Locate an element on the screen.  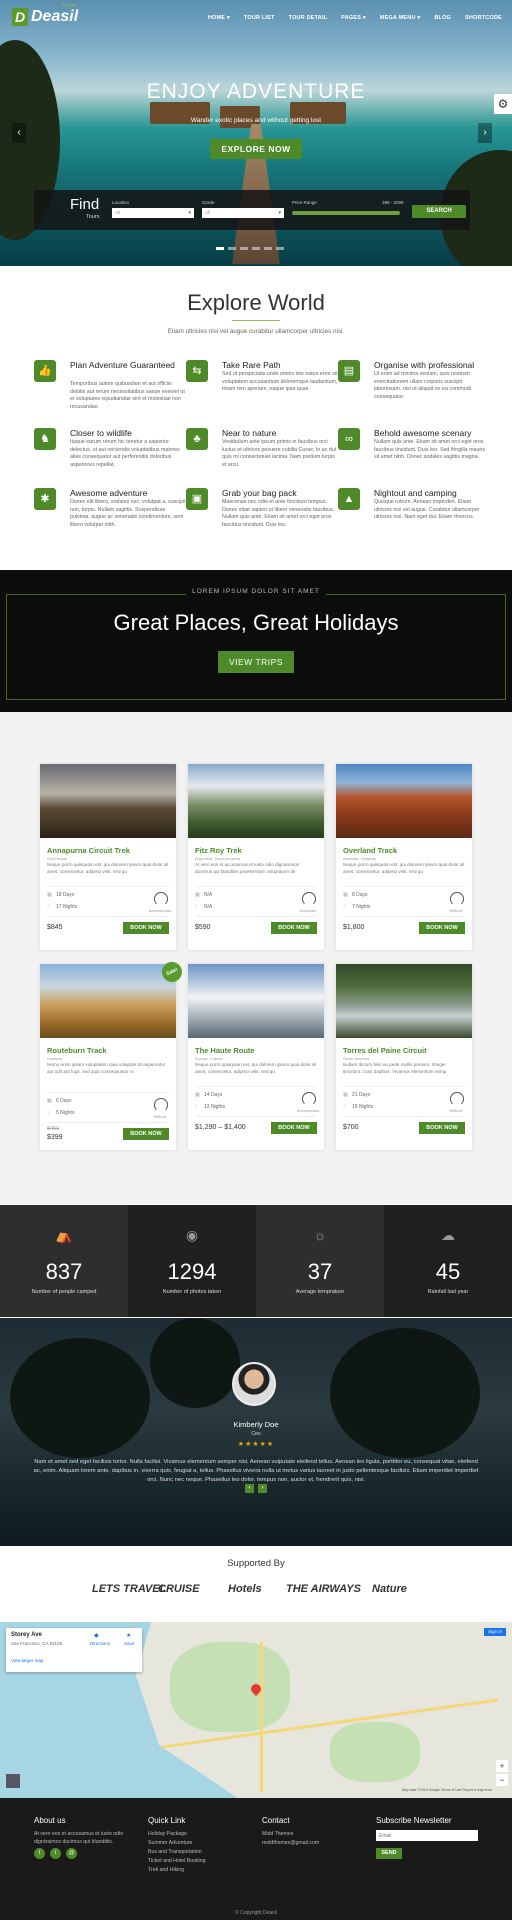
facebook-icon: f is located at coordinates (39, 1853).